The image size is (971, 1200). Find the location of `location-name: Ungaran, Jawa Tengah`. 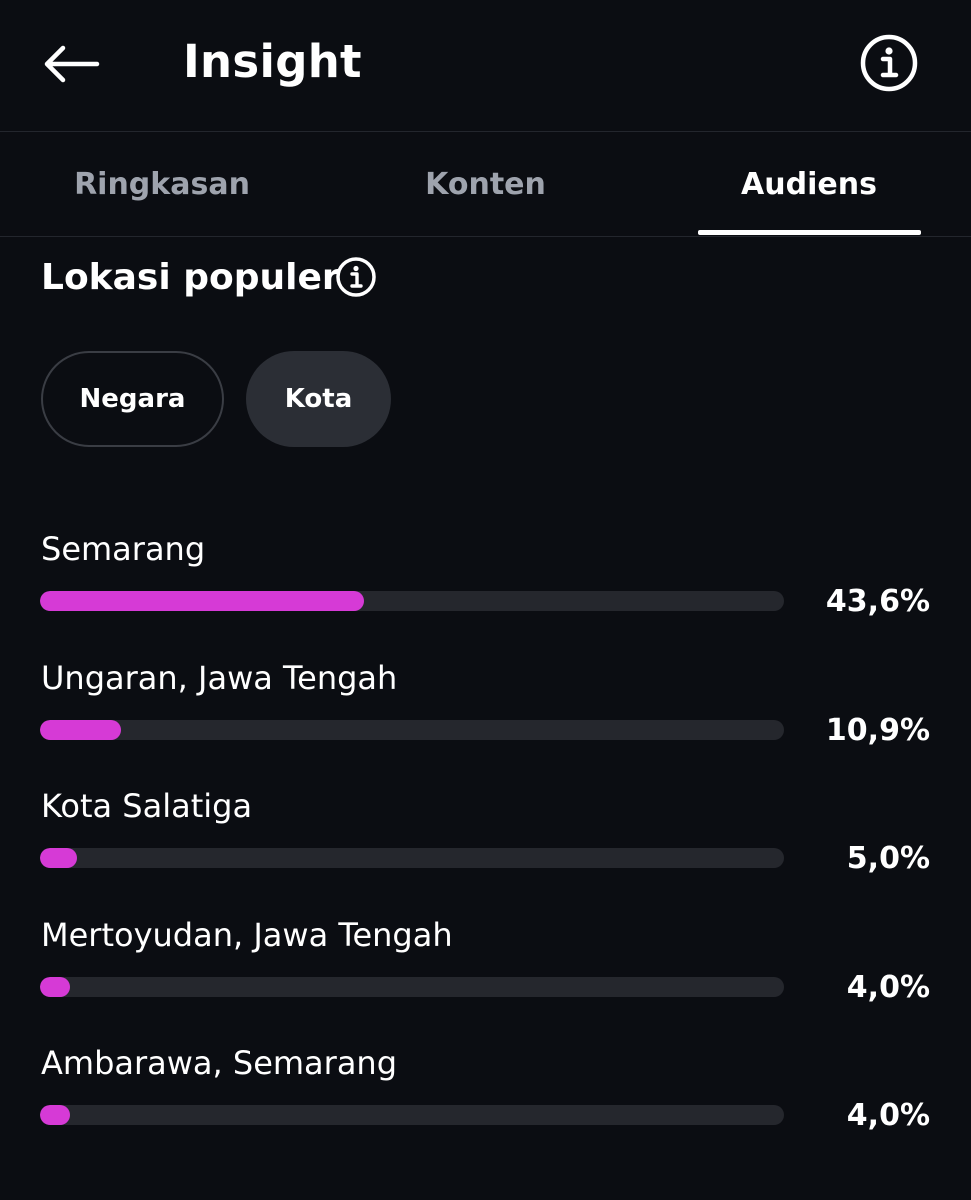

location-name: Ungaran, Jawa Tengah is located at coordinates (219, 677).